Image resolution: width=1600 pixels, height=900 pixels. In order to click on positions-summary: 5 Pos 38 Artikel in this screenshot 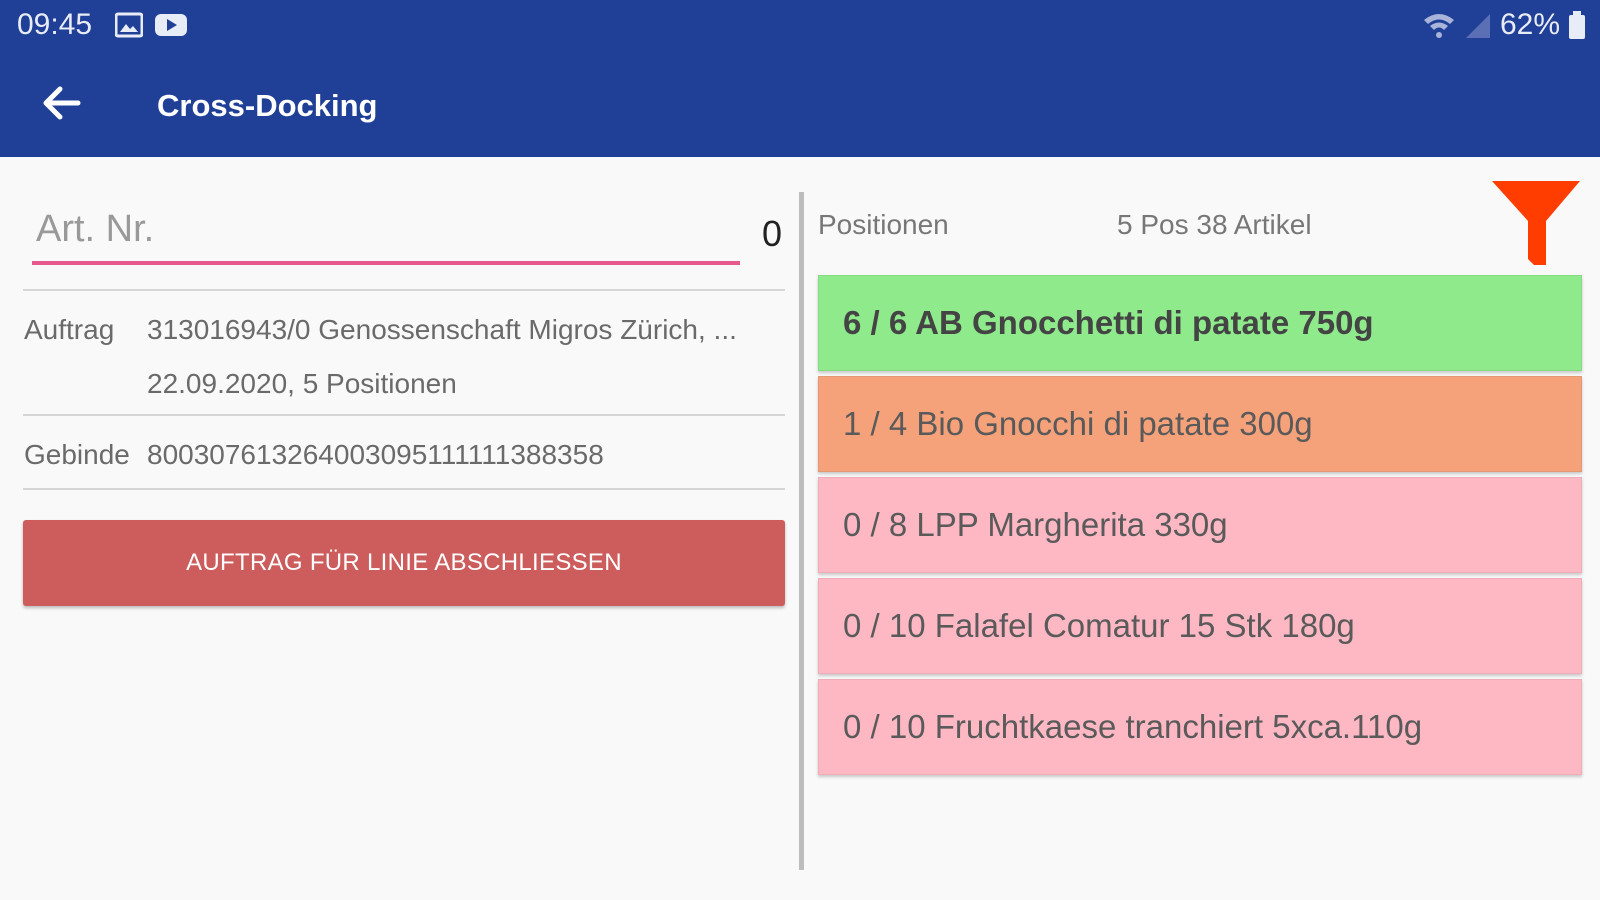, I will do `click(1214, 224)`.